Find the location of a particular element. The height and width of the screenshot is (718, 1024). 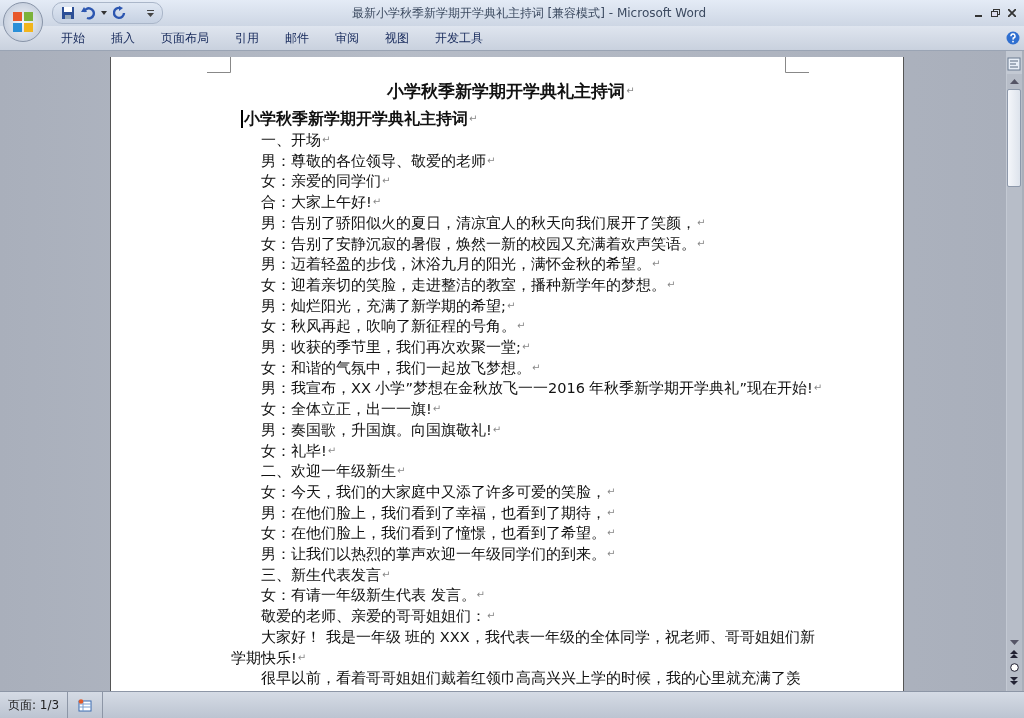

paragraph-text: 男：收获的季节里，我们再次欢聚一堂; is located at coordinates (391, 348).